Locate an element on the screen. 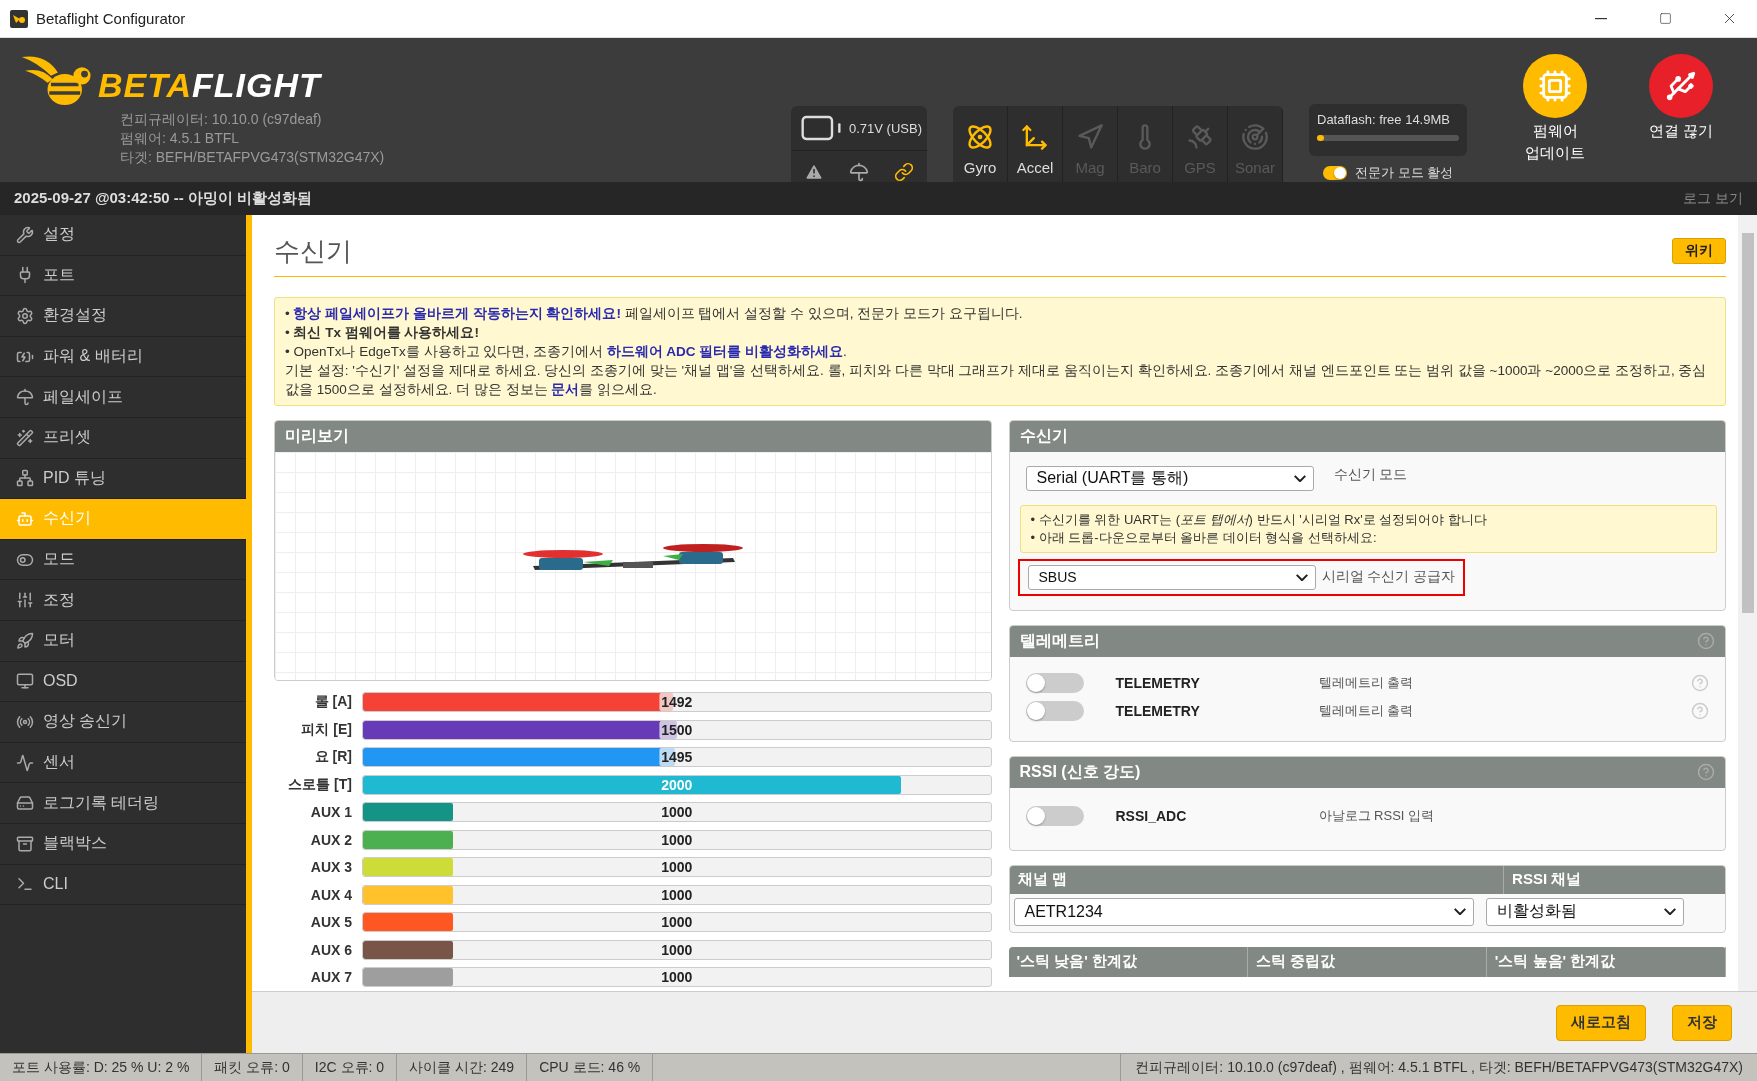 This screenshot has height=1081, width=1757. sidebar-item: 블랙박스 is located at coordinates (123, 844).